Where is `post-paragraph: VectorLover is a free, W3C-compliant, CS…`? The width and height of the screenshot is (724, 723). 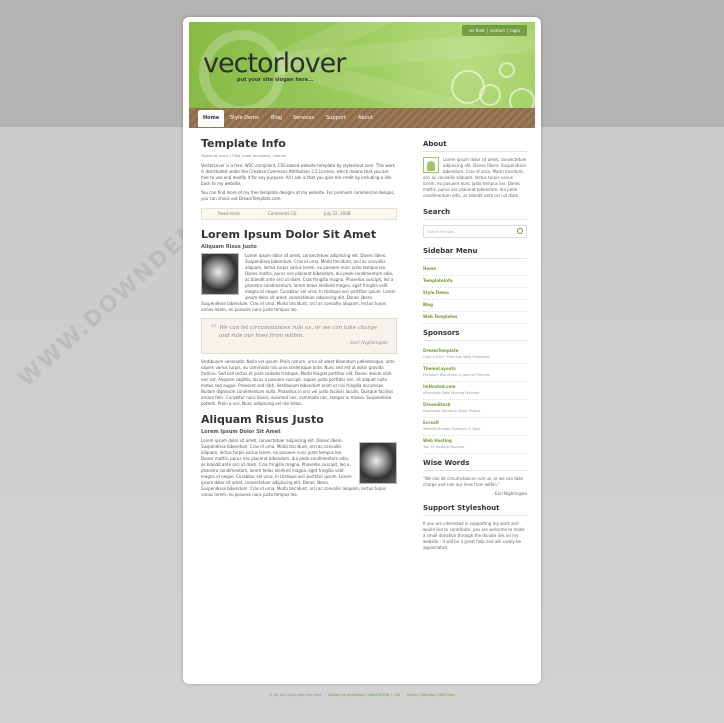 post-paragraph: VectorLover is a free, W3C-compliant, CS… is located at coordinates (298, 174).